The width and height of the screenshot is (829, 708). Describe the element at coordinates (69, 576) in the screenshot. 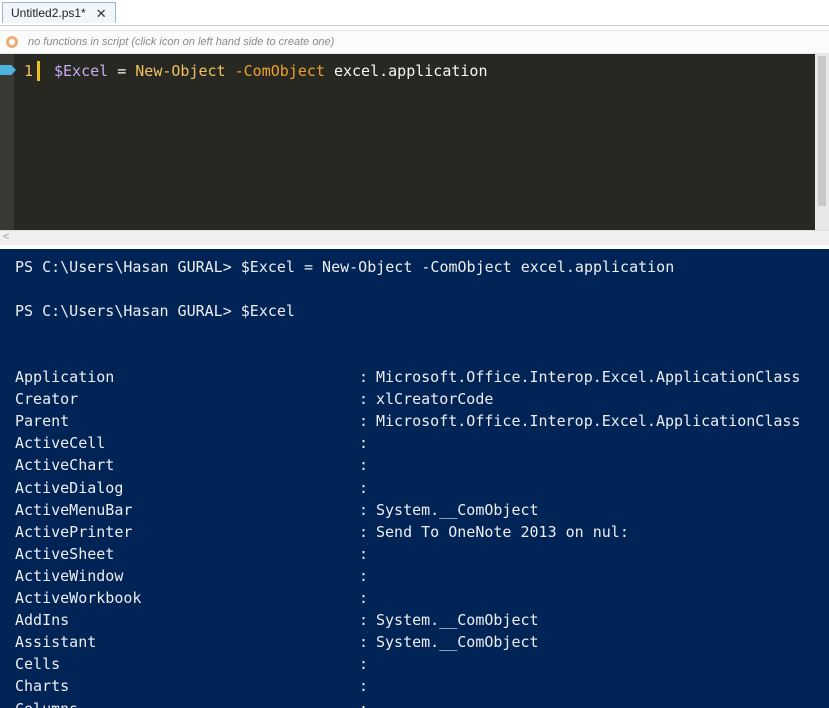

I see `property-name: ActiveWindow` at that location.